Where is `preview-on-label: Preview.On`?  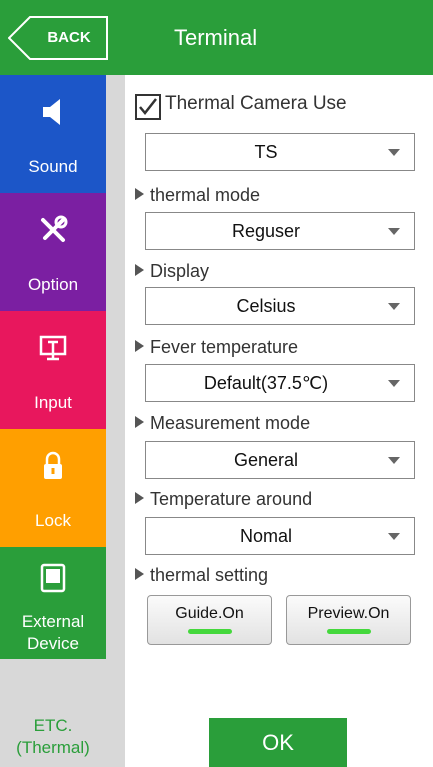
preview-on-label: Preview.On is located at coordinates (348, 613).